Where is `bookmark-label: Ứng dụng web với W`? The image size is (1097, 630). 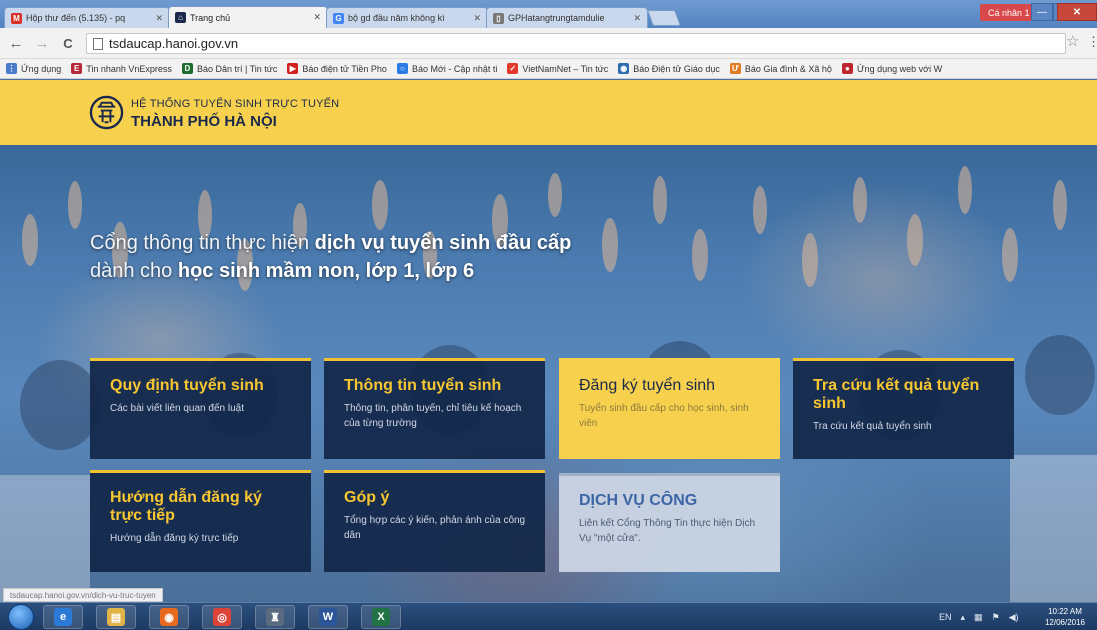 bookmark-label: Ứng dụng web với W is located at coordinates (899, 68).